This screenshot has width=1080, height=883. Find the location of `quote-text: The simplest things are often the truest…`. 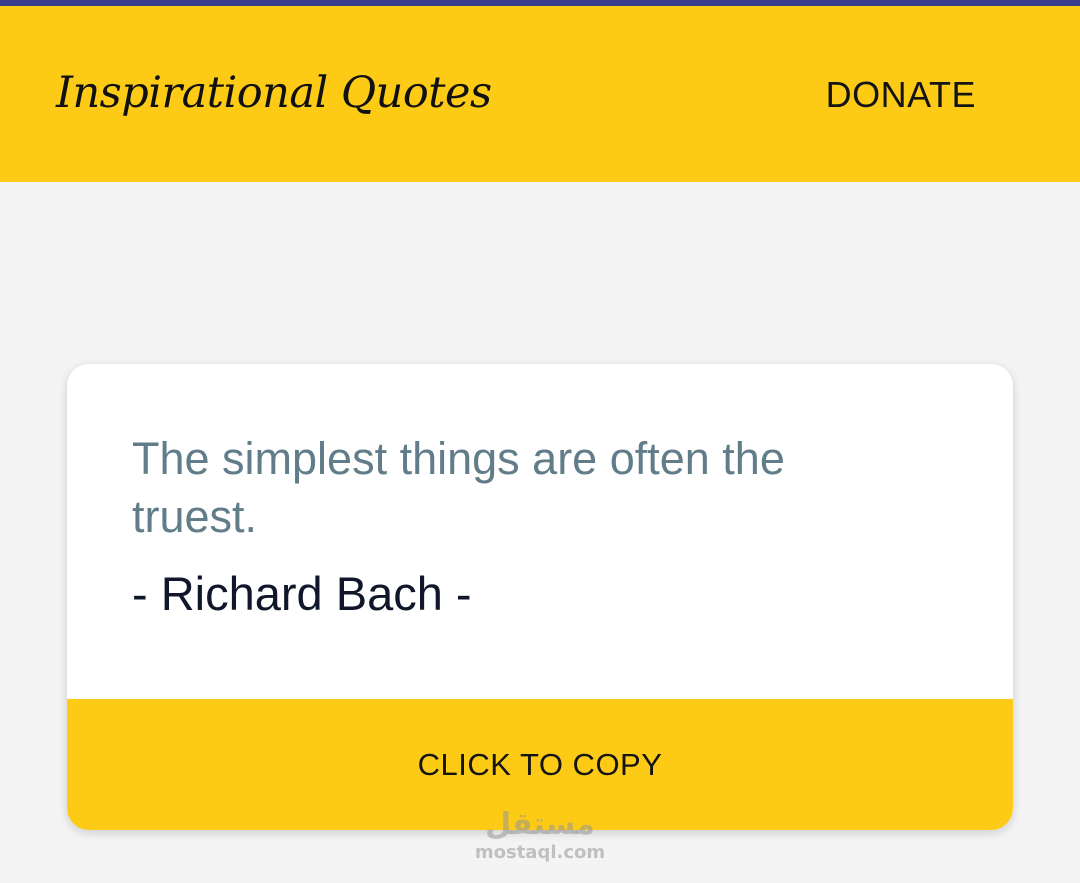

quote-text: The simplest things are often the truest… is located at coordinates (458, 487).